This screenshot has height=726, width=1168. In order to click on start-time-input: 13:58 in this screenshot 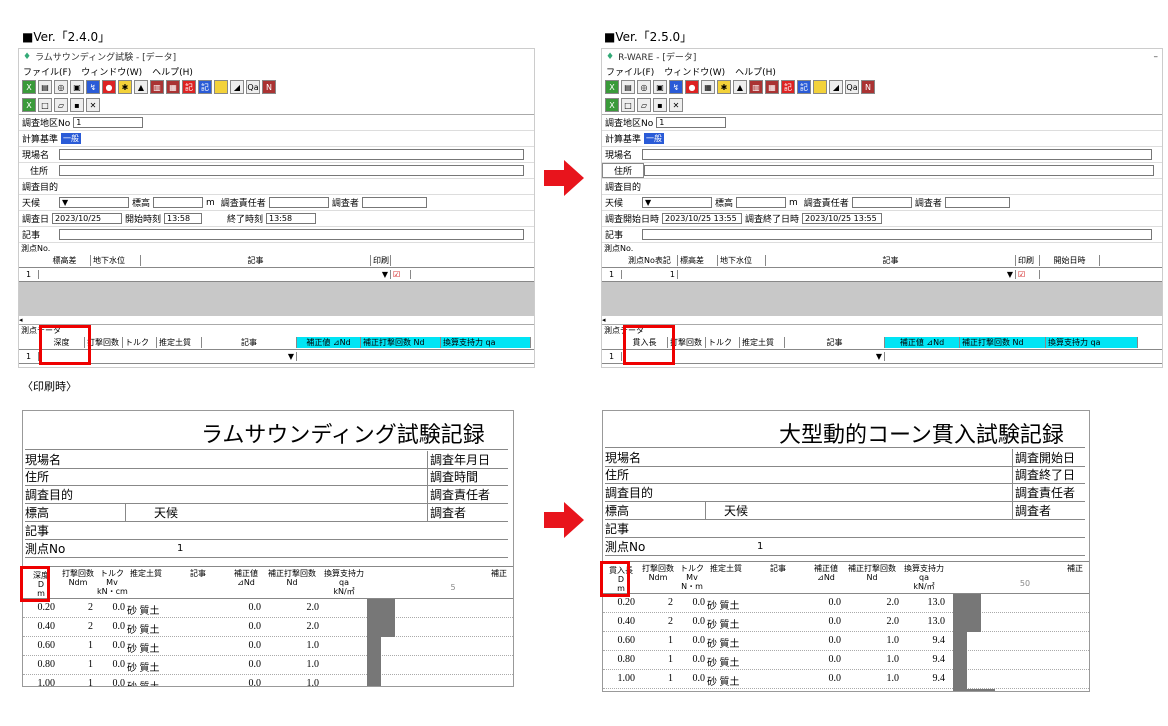, I will do `click(183, 218)`.